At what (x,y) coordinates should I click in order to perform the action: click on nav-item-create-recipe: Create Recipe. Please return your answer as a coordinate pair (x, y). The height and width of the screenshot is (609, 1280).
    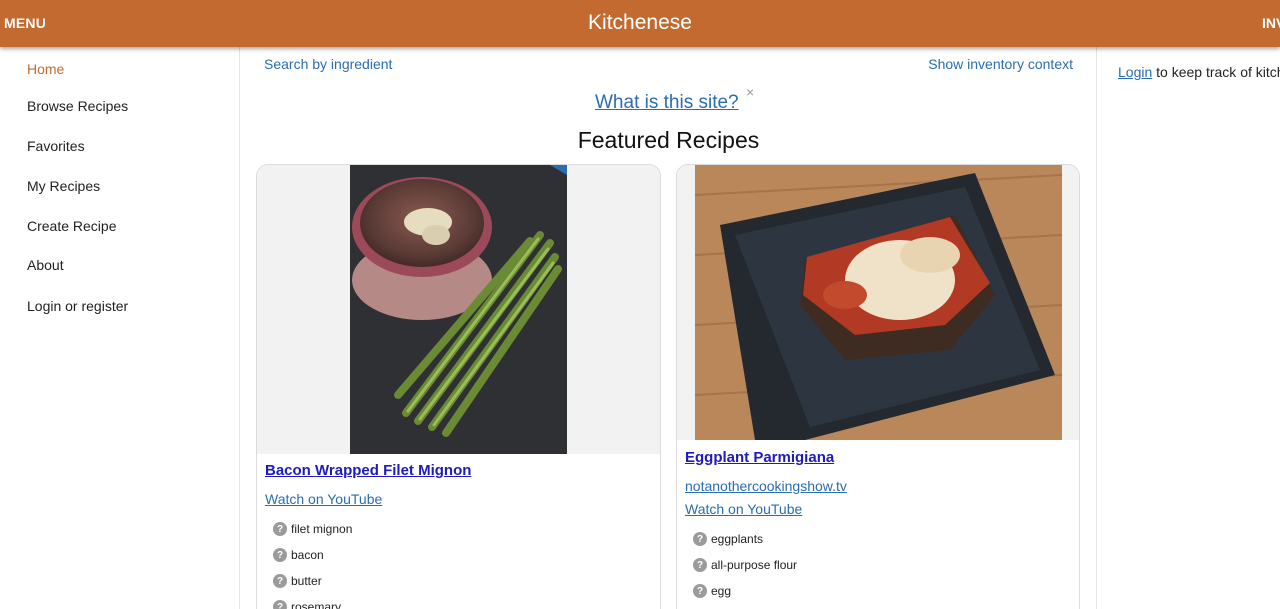
    Looking at the image, I should click on (72, 226).